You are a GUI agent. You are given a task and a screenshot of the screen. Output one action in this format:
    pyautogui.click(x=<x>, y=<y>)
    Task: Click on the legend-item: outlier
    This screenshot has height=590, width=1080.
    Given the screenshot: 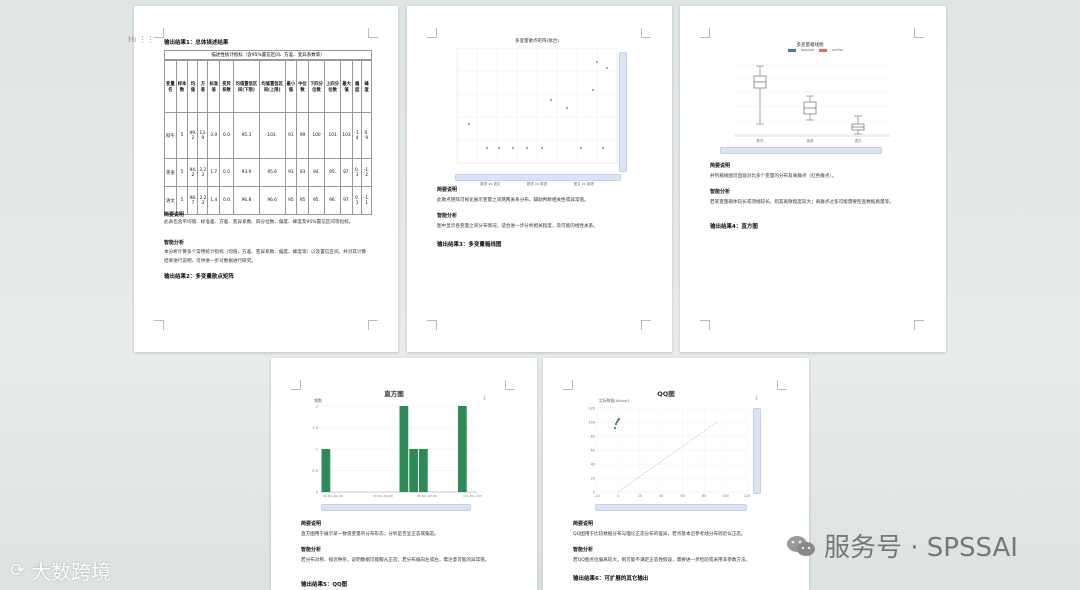 What is the action you would take?
    pyautogui.click(x=838, y=50)
    